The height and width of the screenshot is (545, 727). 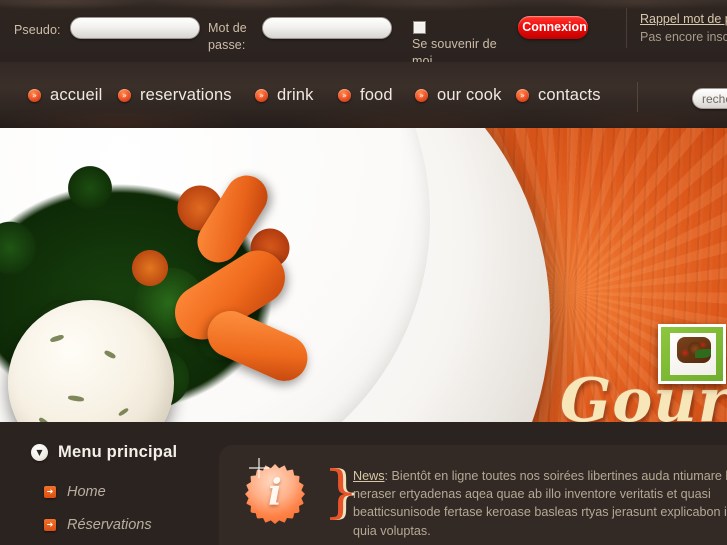 What do you see at coordinates (327, 28) in the screenshot?
I see `password-input` at bounding box center [327, 28].